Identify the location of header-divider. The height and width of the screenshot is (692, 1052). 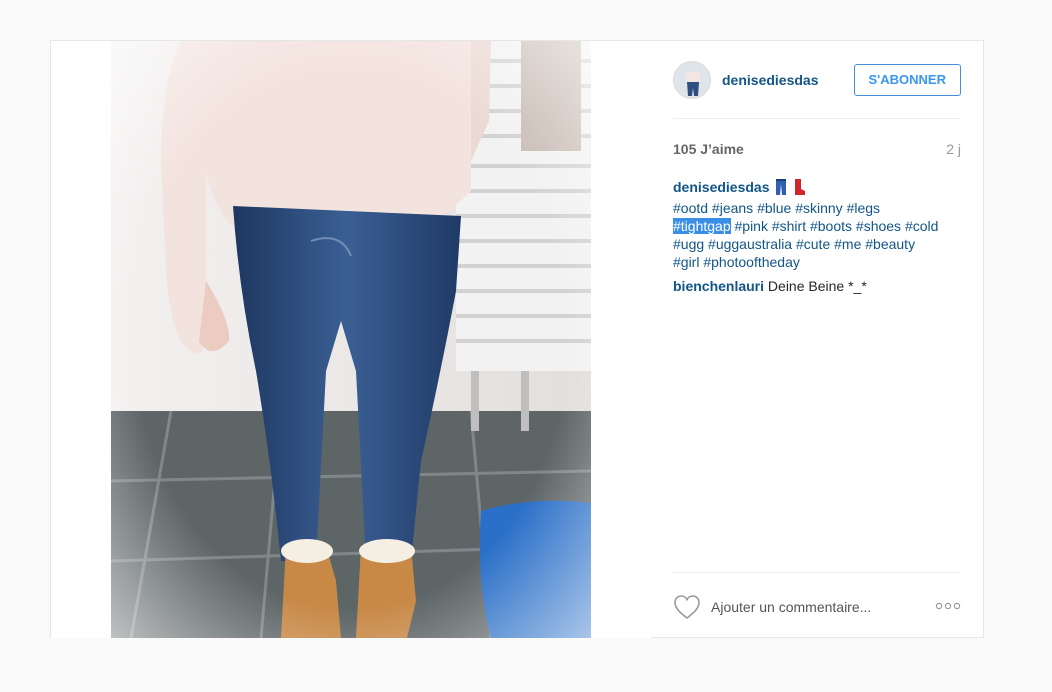
(817, 118).